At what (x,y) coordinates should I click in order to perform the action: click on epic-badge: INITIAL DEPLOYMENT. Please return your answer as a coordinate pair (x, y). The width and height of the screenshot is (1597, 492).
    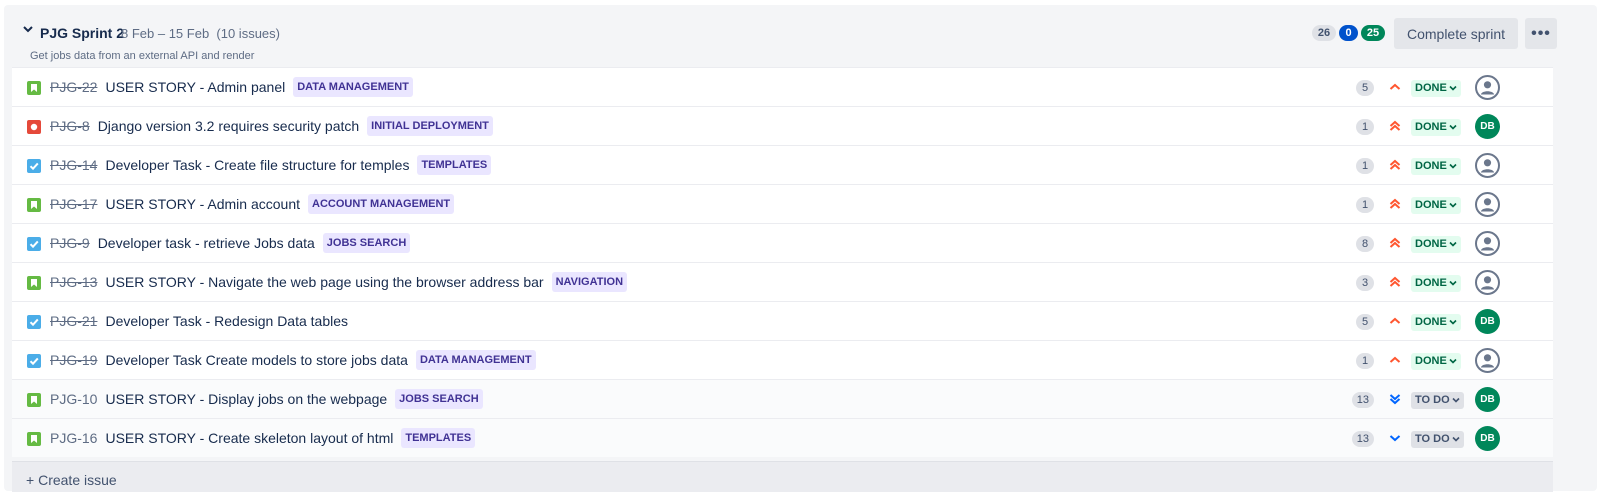
    Looking at the image, I should click on (430, 126).